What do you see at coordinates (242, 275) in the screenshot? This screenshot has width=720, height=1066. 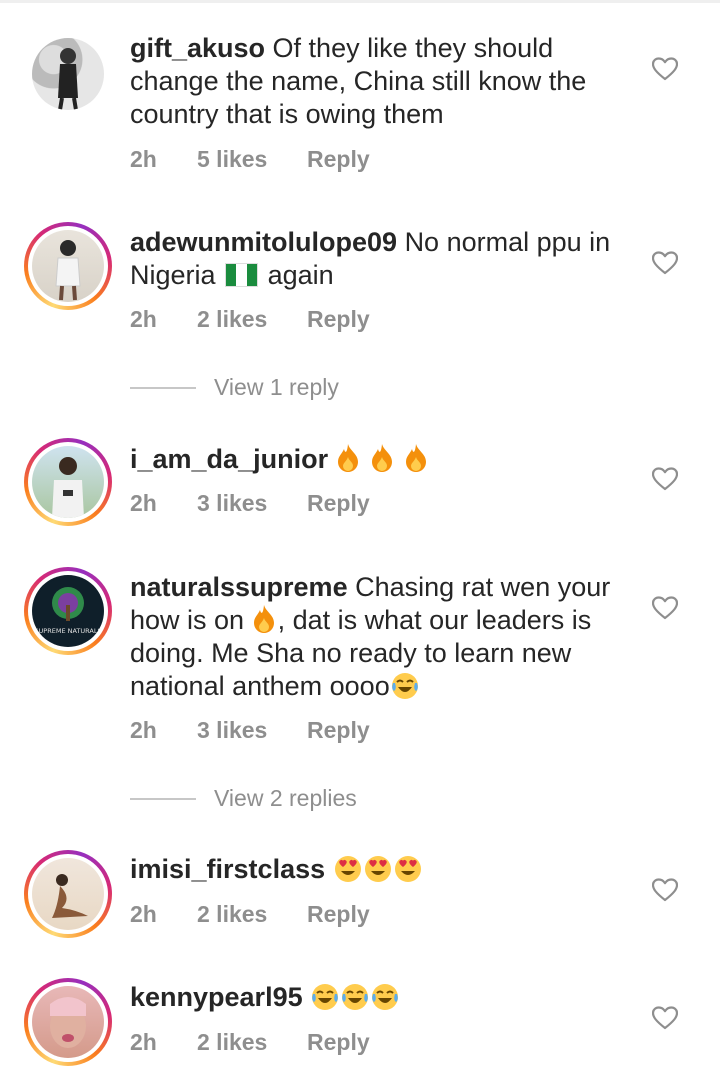 I see `nigeria-flag-icon` at bounding box center [242, 275].